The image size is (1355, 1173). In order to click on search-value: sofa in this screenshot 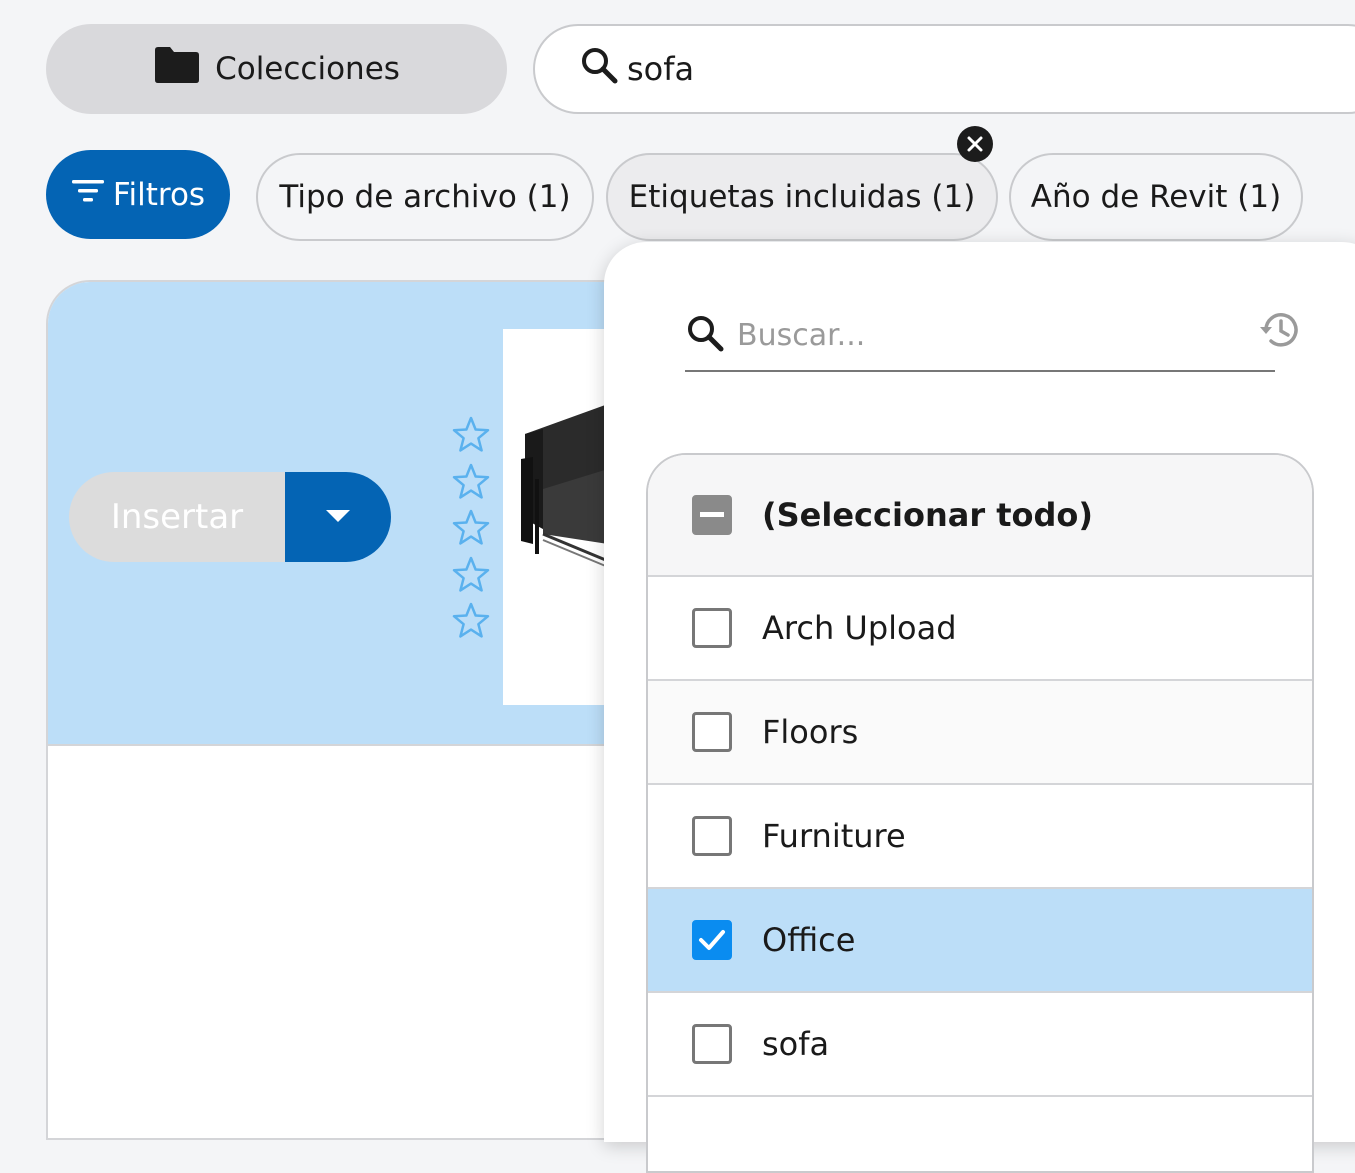, I will do `click(661, 69)`.